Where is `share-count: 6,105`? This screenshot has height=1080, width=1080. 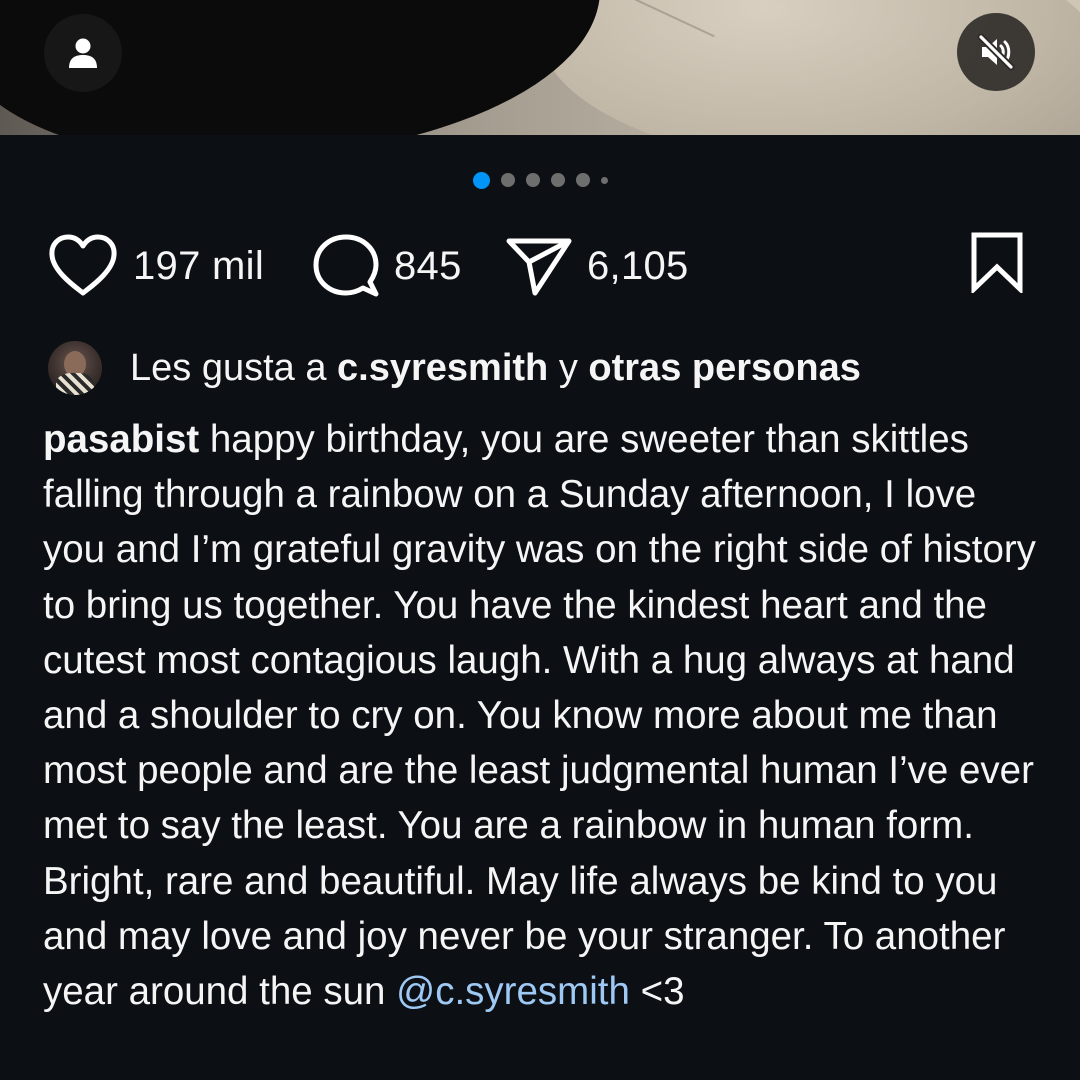
share-count: 6,105 is located at coordinates (638, 266).